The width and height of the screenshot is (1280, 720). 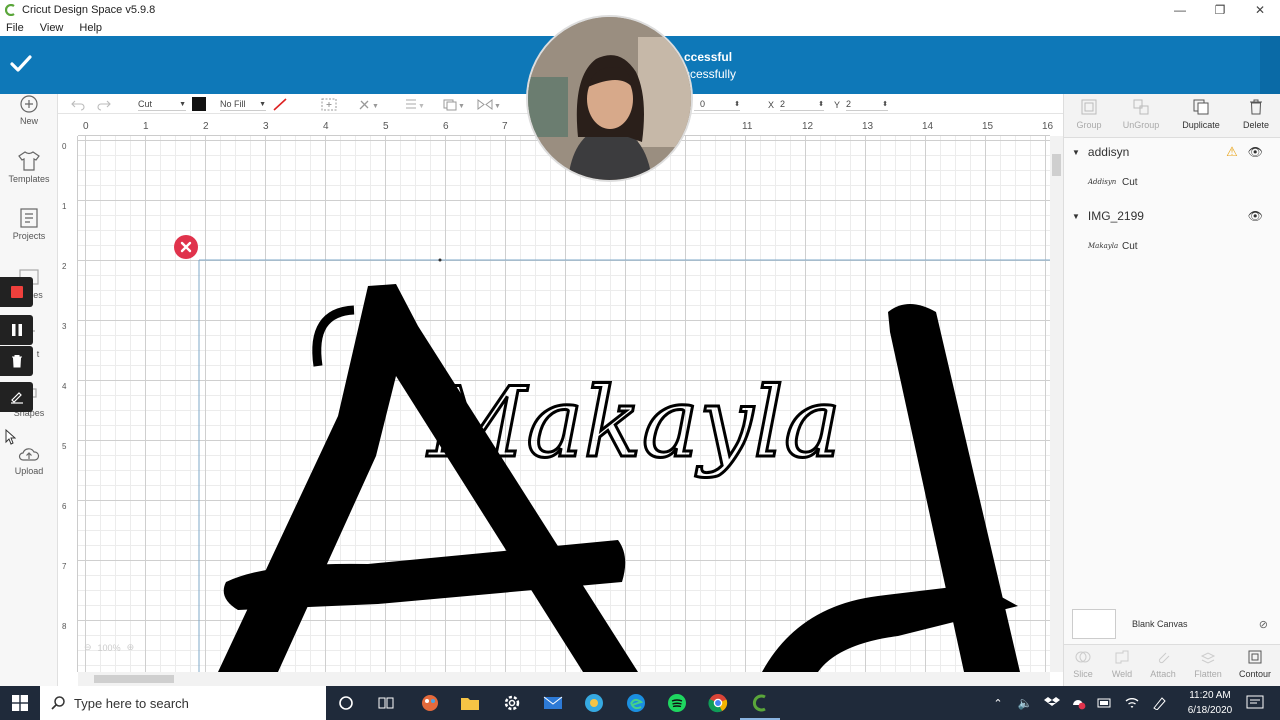 I want to click on clock-date: 6/18/2020, so click(x=1210, y=710).